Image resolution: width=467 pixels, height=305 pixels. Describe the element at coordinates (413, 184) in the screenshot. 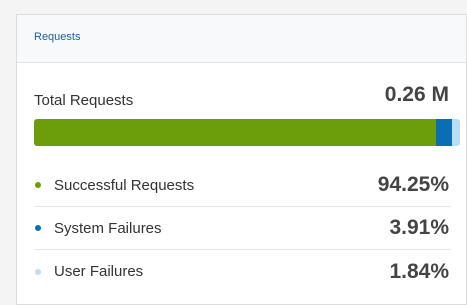

I see `legend-value: 94.25%` at that location.